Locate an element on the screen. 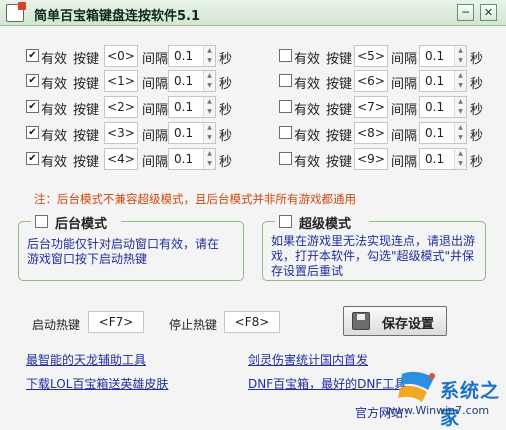 The height and width of the screenshot is (430, 506). key-input: <8> is located at coordinates (371, 133).